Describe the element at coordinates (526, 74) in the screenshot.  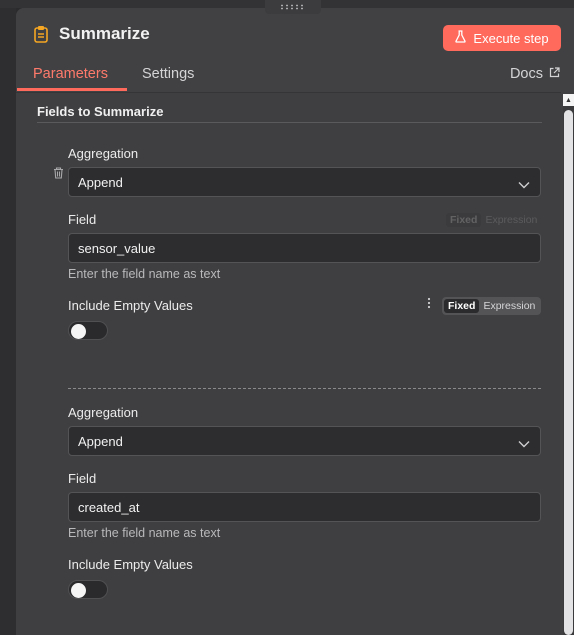
I see `docs-label: Docs` at that location.